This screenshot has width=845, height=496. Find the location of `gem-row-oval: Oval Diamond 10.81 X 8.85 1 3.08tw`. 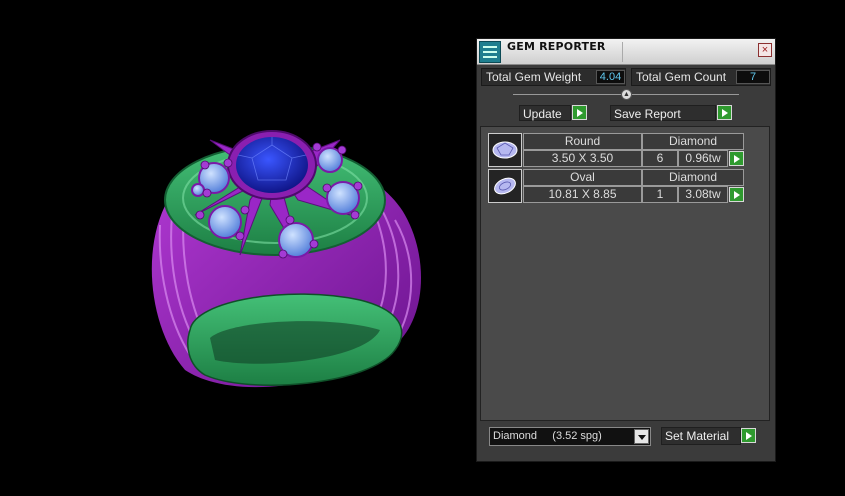

gem-row-oval: Oval Diamond 10.81 X 8.85 1 3.08tw is located at coordinates (618, 186).